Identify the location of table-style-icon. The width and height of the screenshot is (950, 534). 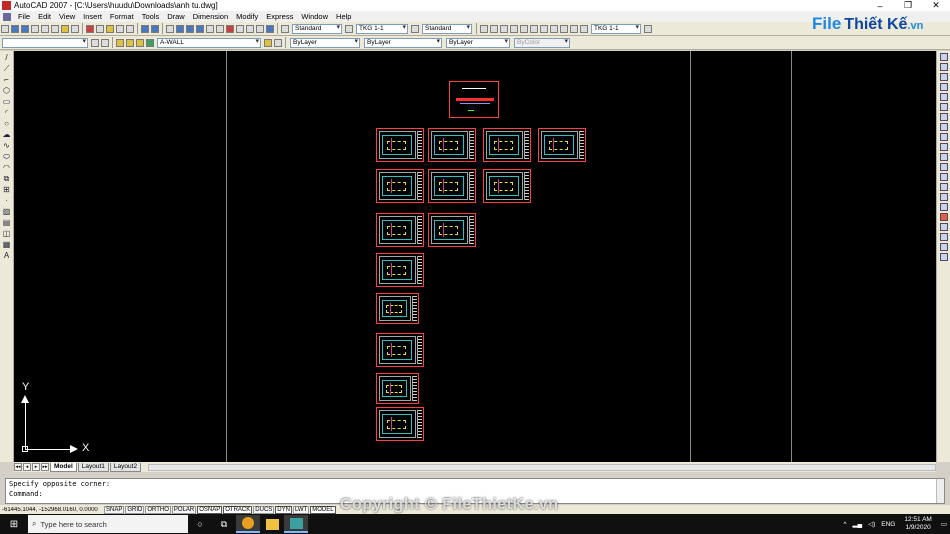
(415, 28).